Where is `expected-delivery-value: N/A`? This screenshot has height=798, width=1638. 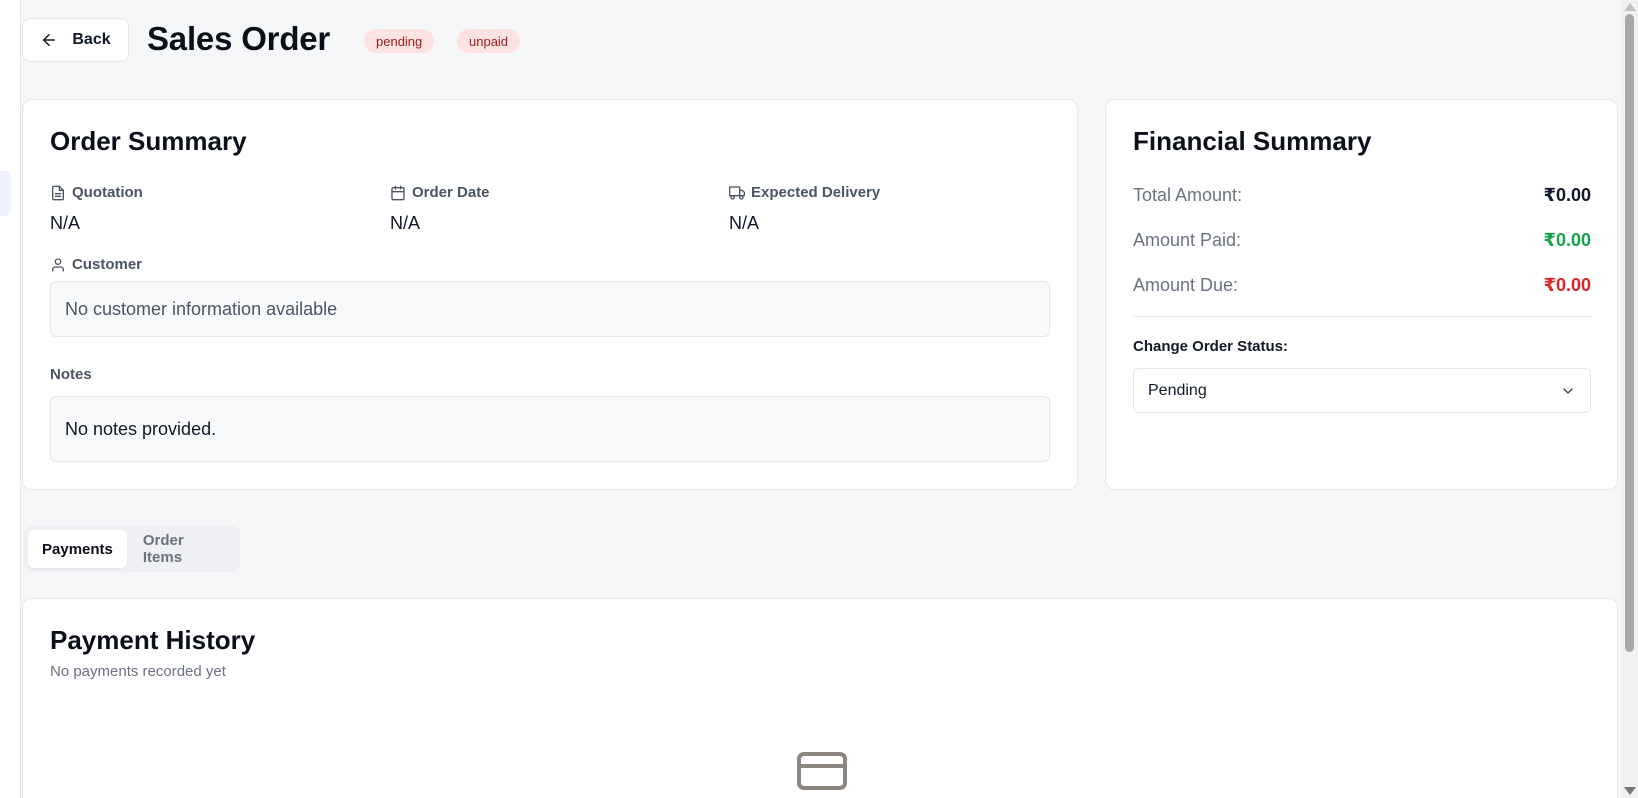
expected-delivery-value: N/A is located at coordinates (744, 223).